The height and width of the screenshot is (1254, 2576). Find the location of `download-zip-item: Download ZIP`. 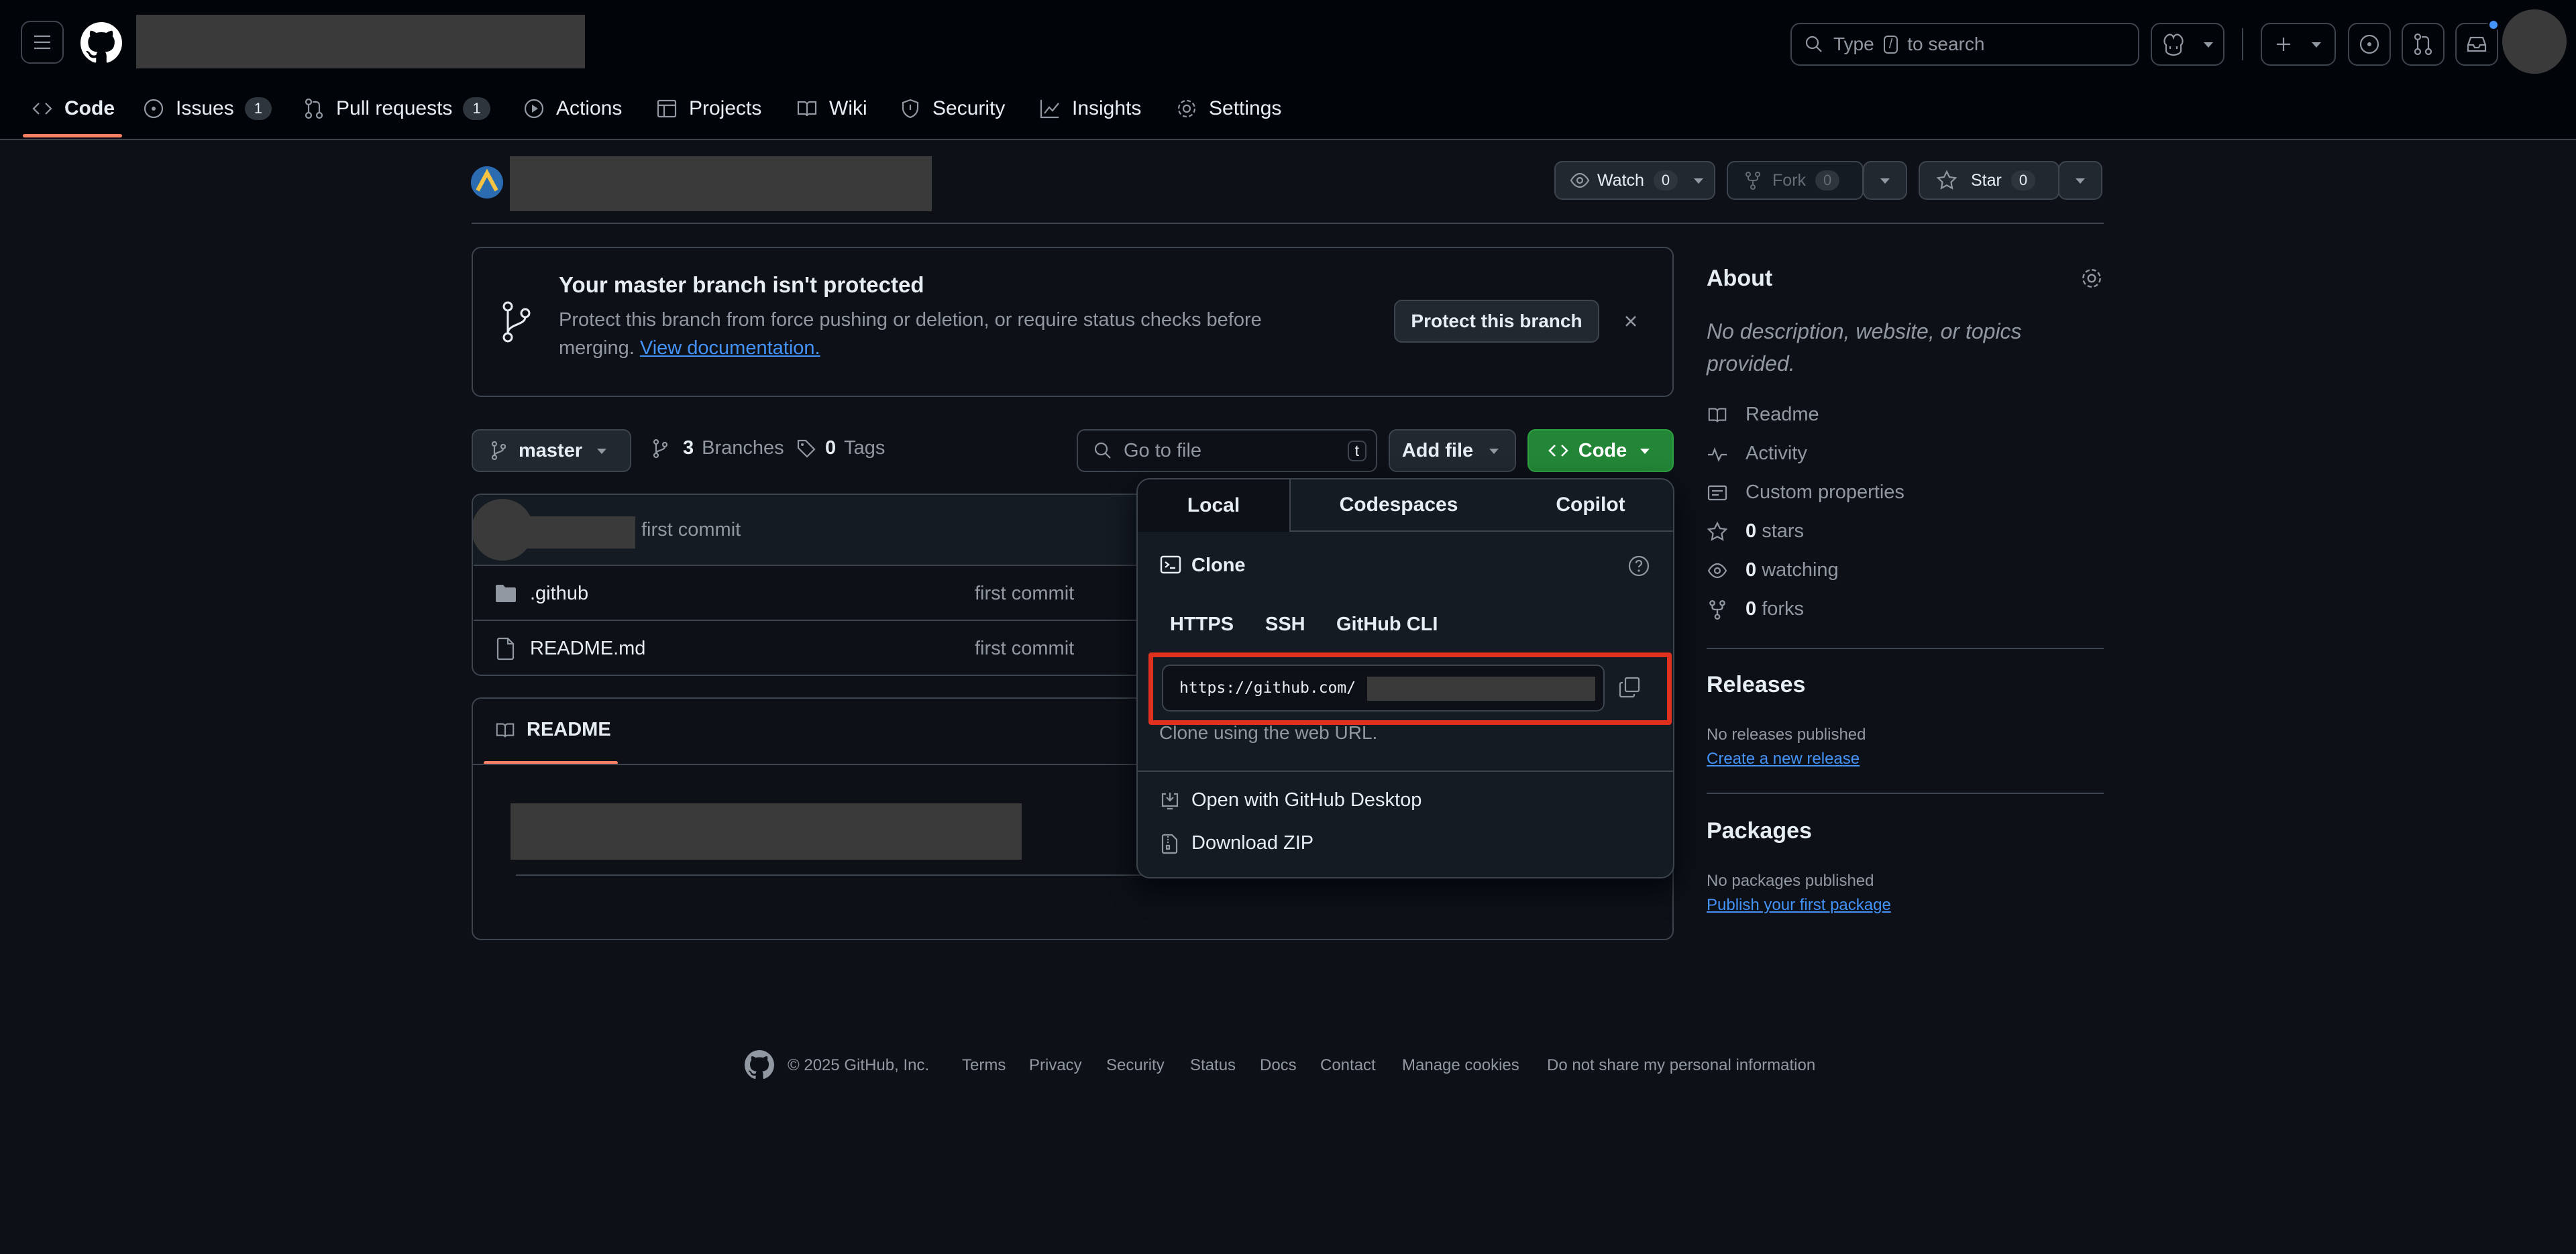

download-zip-item: Download ZIP is located at coordinates (1236, 843).